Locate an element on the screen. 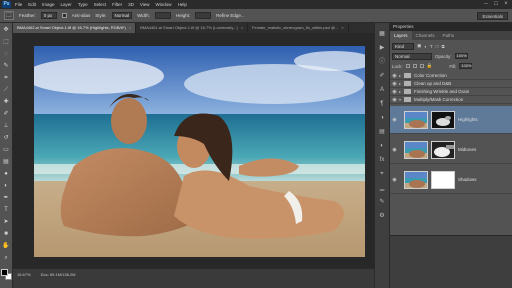  histogram-panel-icon: ▁ is located at coordinates (382, 188).